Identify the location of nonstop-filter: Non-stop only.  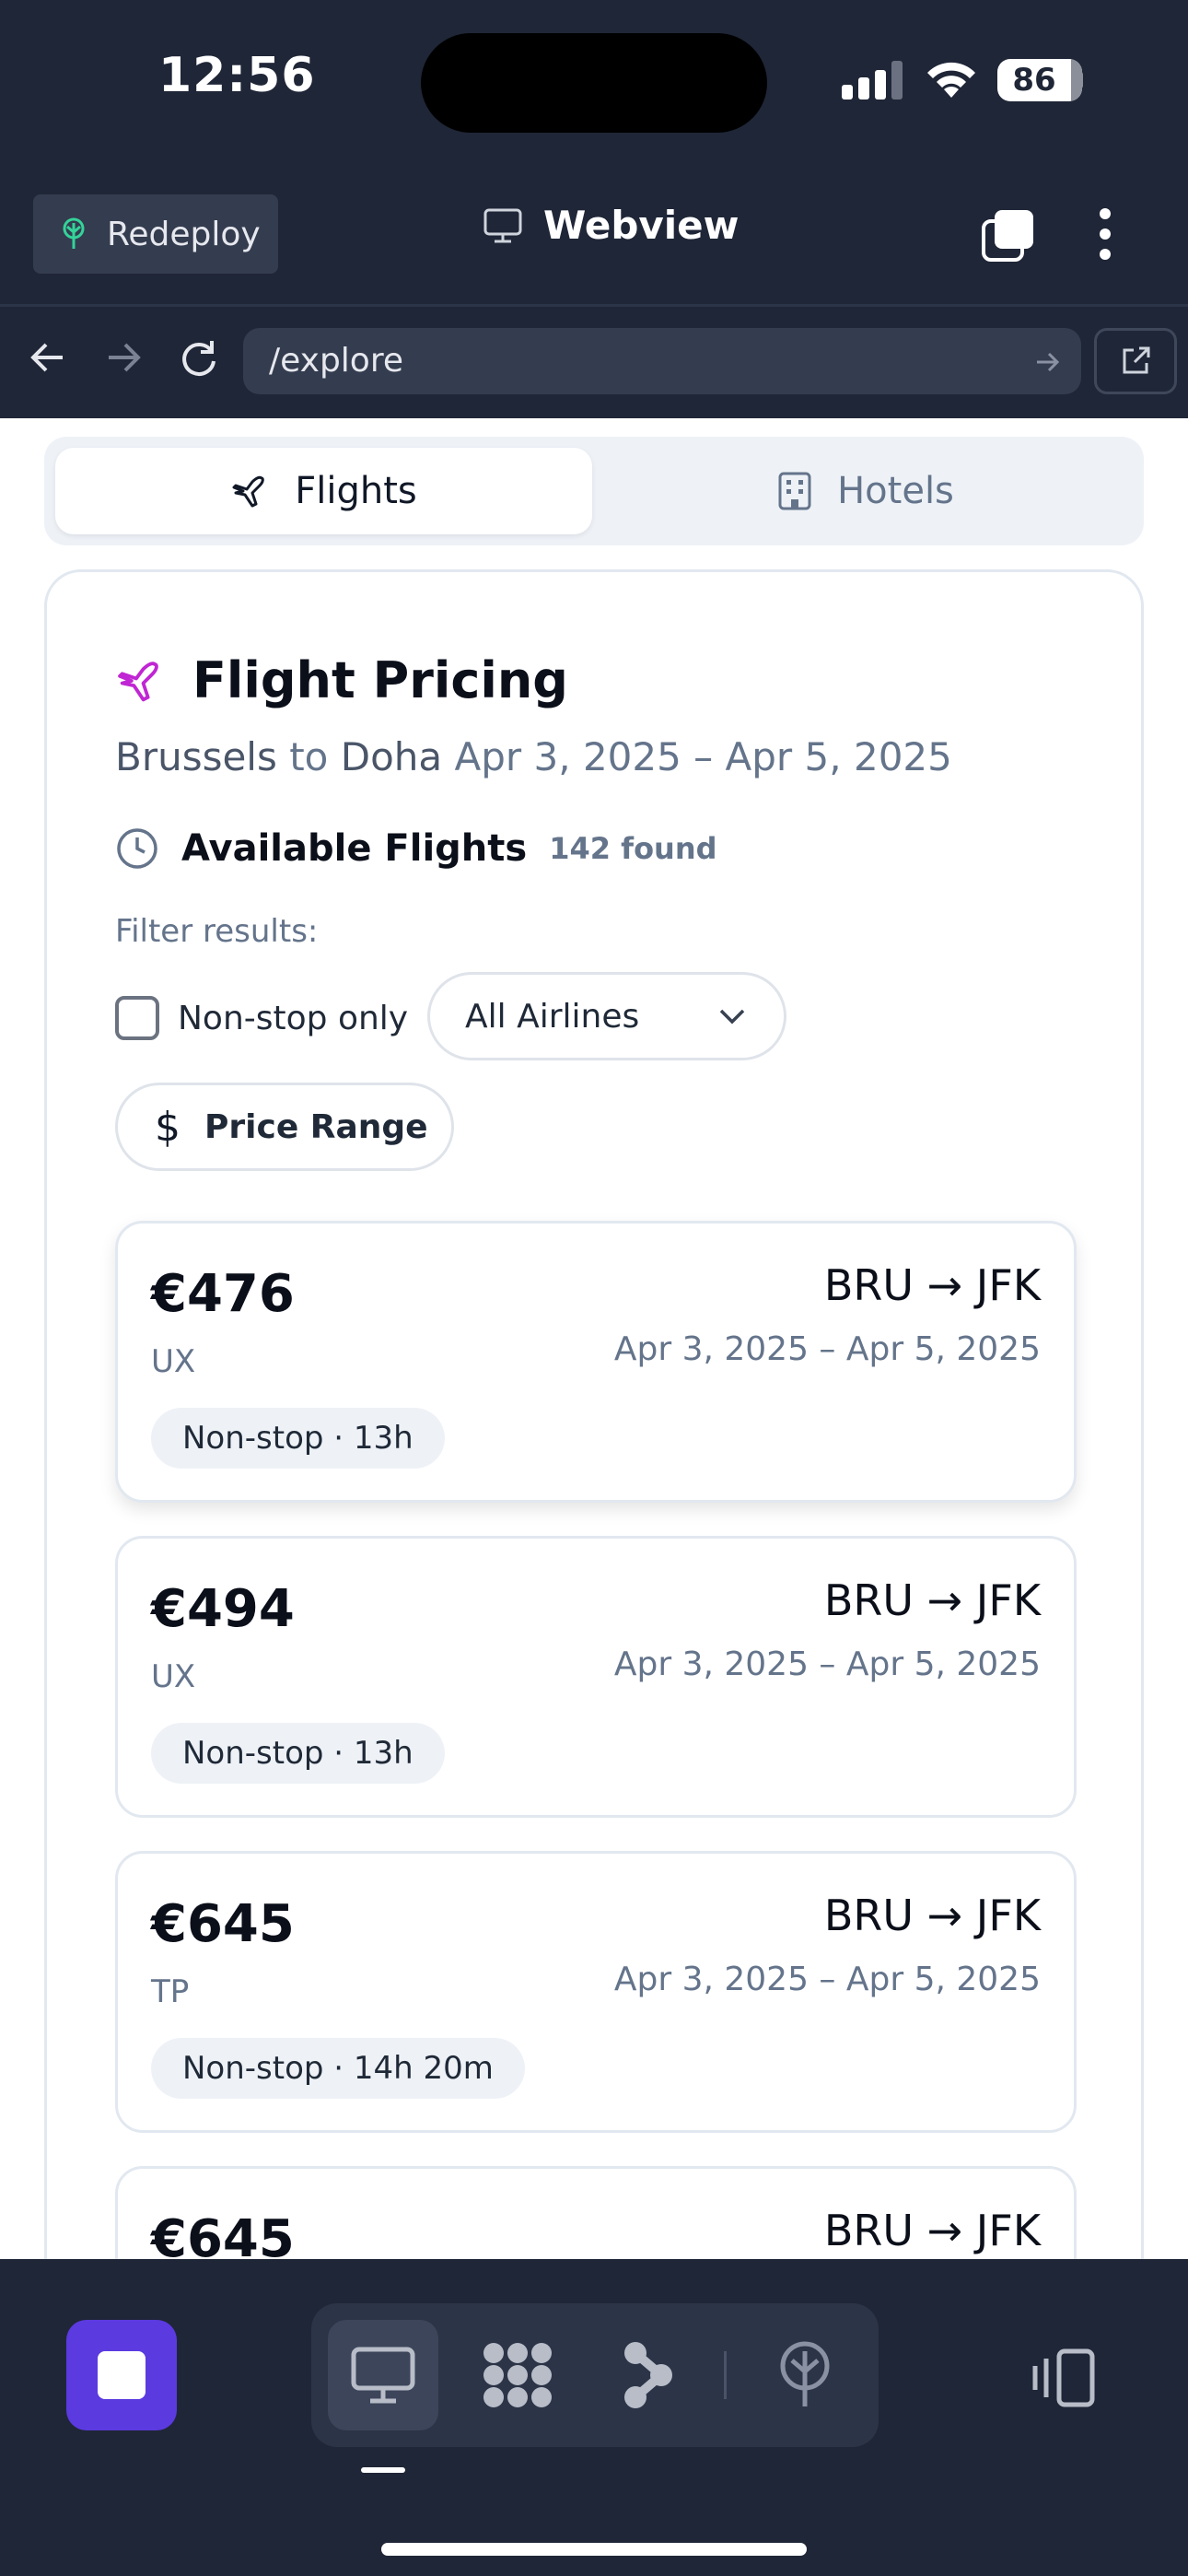
(261, 1018).